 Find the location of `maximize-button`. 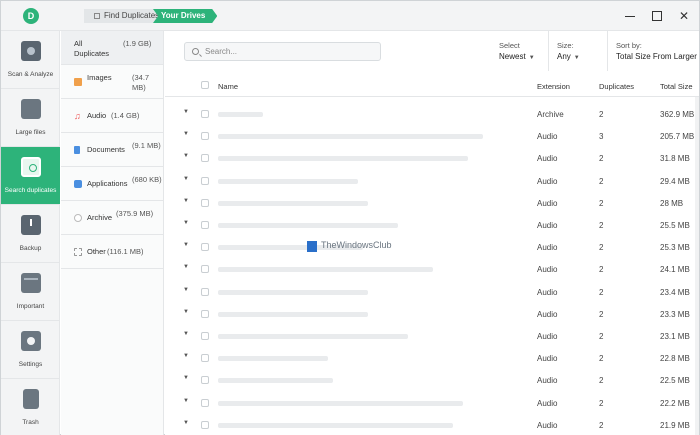

maximize-button is located at coordinates (657, 16).